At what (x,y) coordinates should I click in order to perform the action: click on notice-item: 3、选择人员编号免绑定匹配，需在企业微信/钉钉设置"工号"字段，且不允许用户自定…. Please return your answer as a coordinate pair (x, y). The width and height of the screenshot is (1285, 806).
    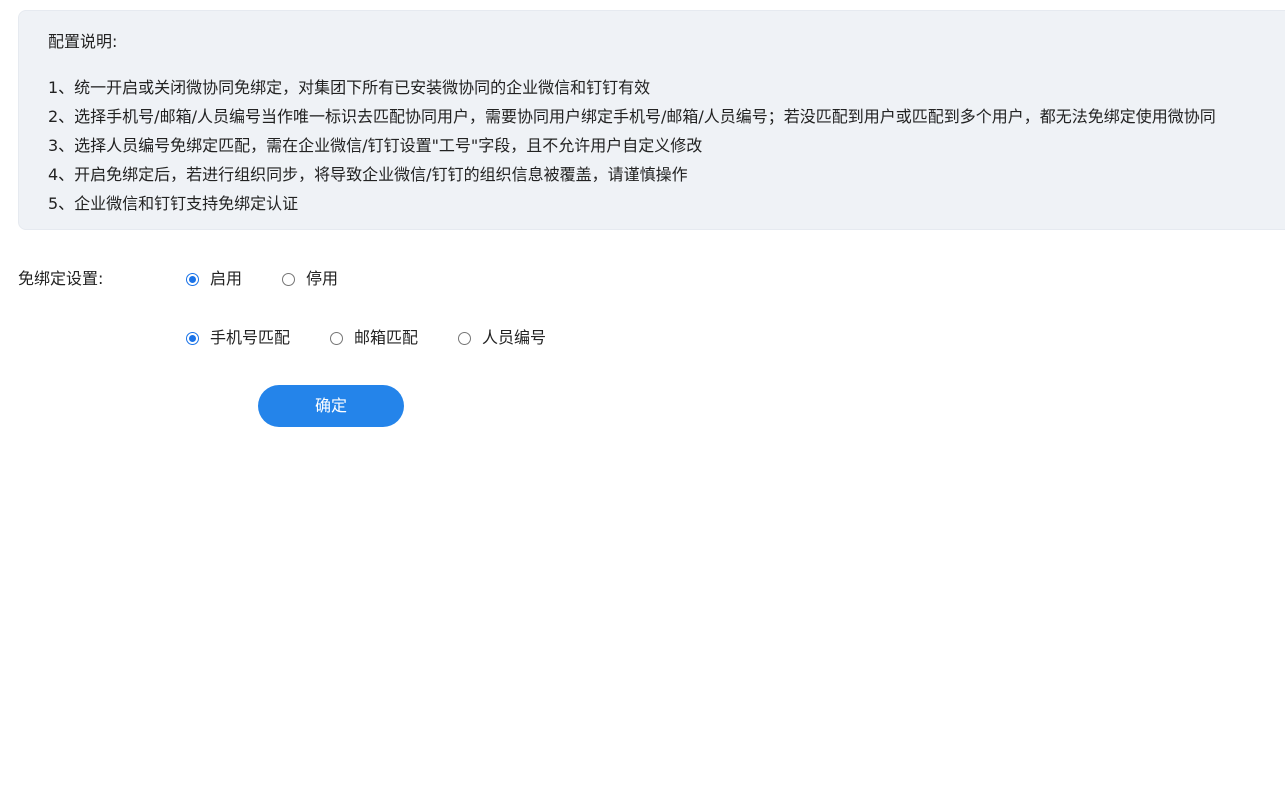
    Looking at the image, I should click on (375, 145).